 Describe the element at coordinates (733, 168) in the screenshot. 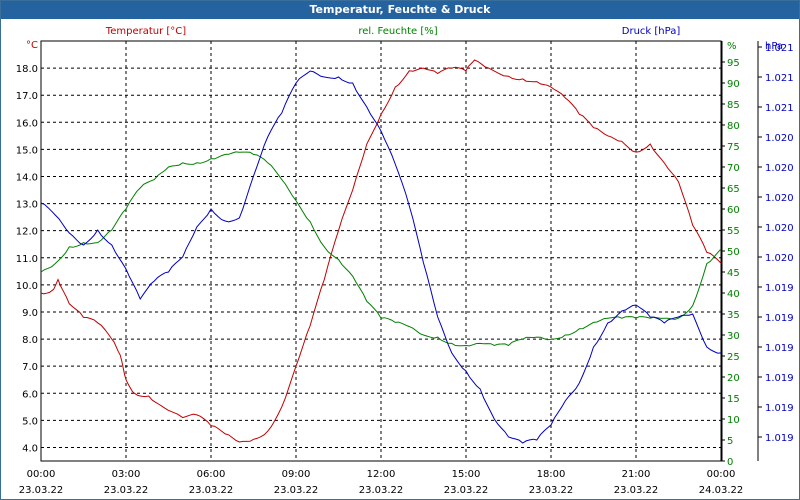

I see `humidity-tick-label: 70` at that location.